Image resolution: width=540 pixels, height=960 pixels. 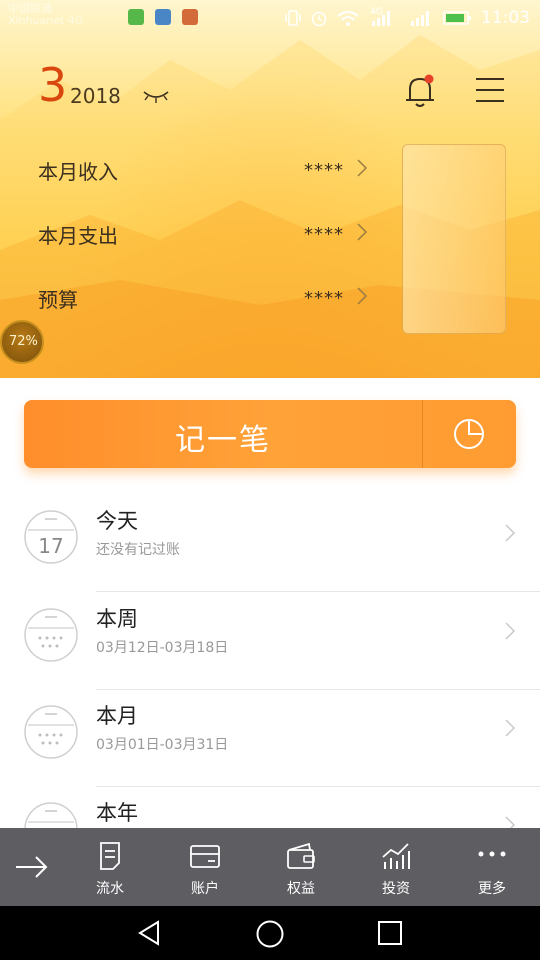 What do you see at coordinates (318, 591) in the screenshot?
I see `divider` at bounding box center [318, 591].